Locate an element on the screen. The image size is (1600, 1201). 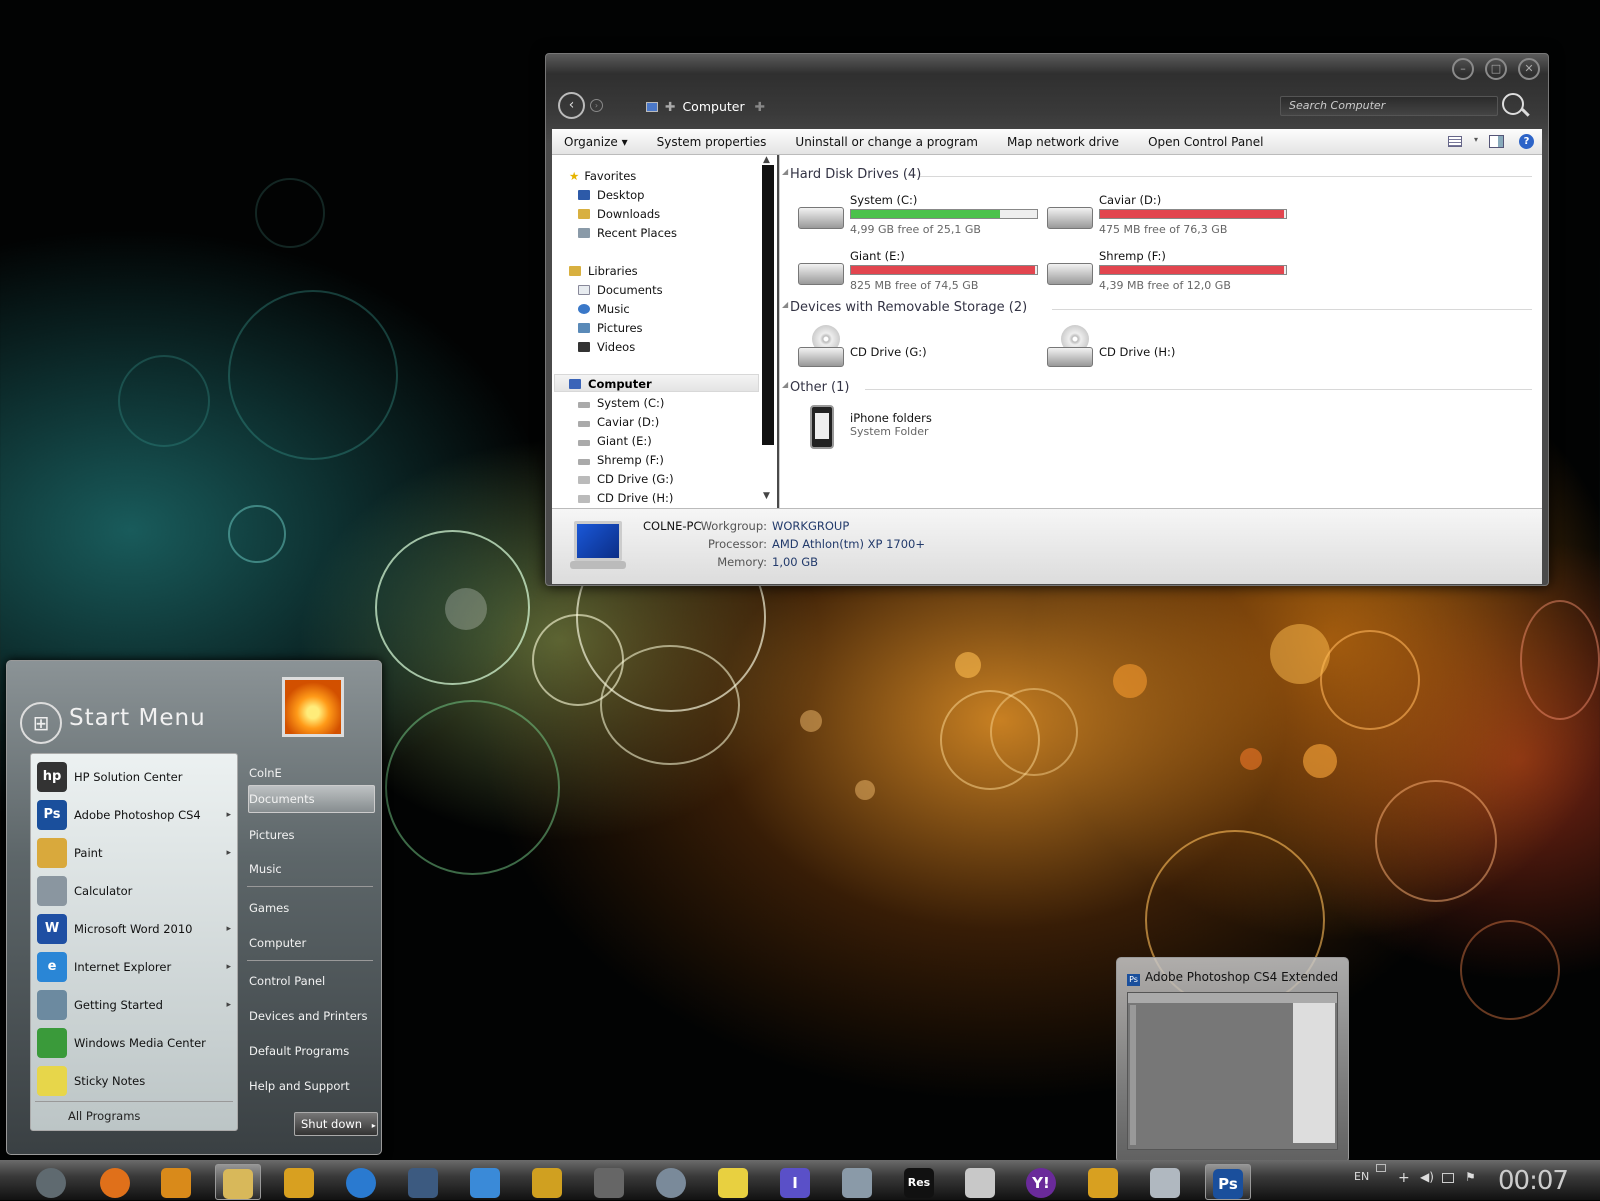
map-network-drive-button: Map network drive is located at coordinates (1063, 142).